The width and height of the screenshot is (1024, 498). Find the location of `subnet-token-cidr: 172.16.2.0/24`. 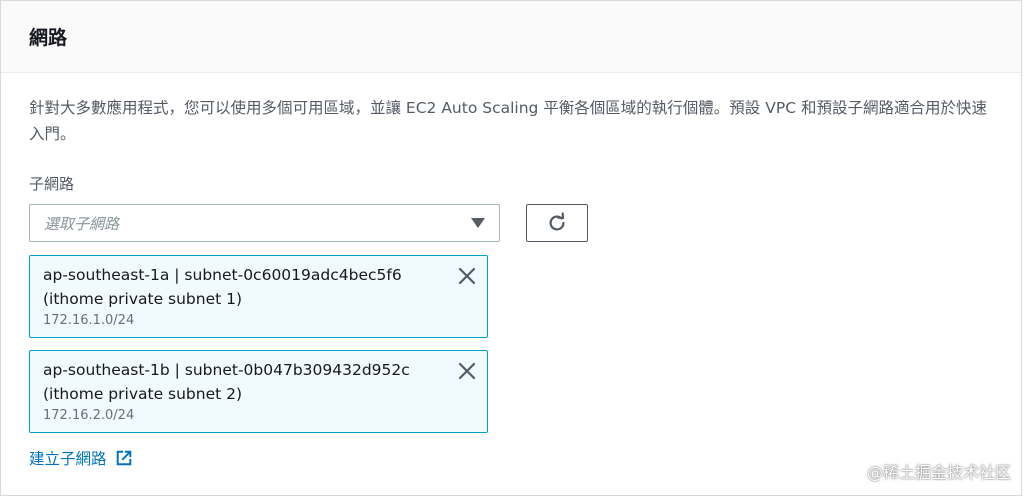

subnet-token-cidr: 172.16.2.0/24 is located at coordinates (89, 415).